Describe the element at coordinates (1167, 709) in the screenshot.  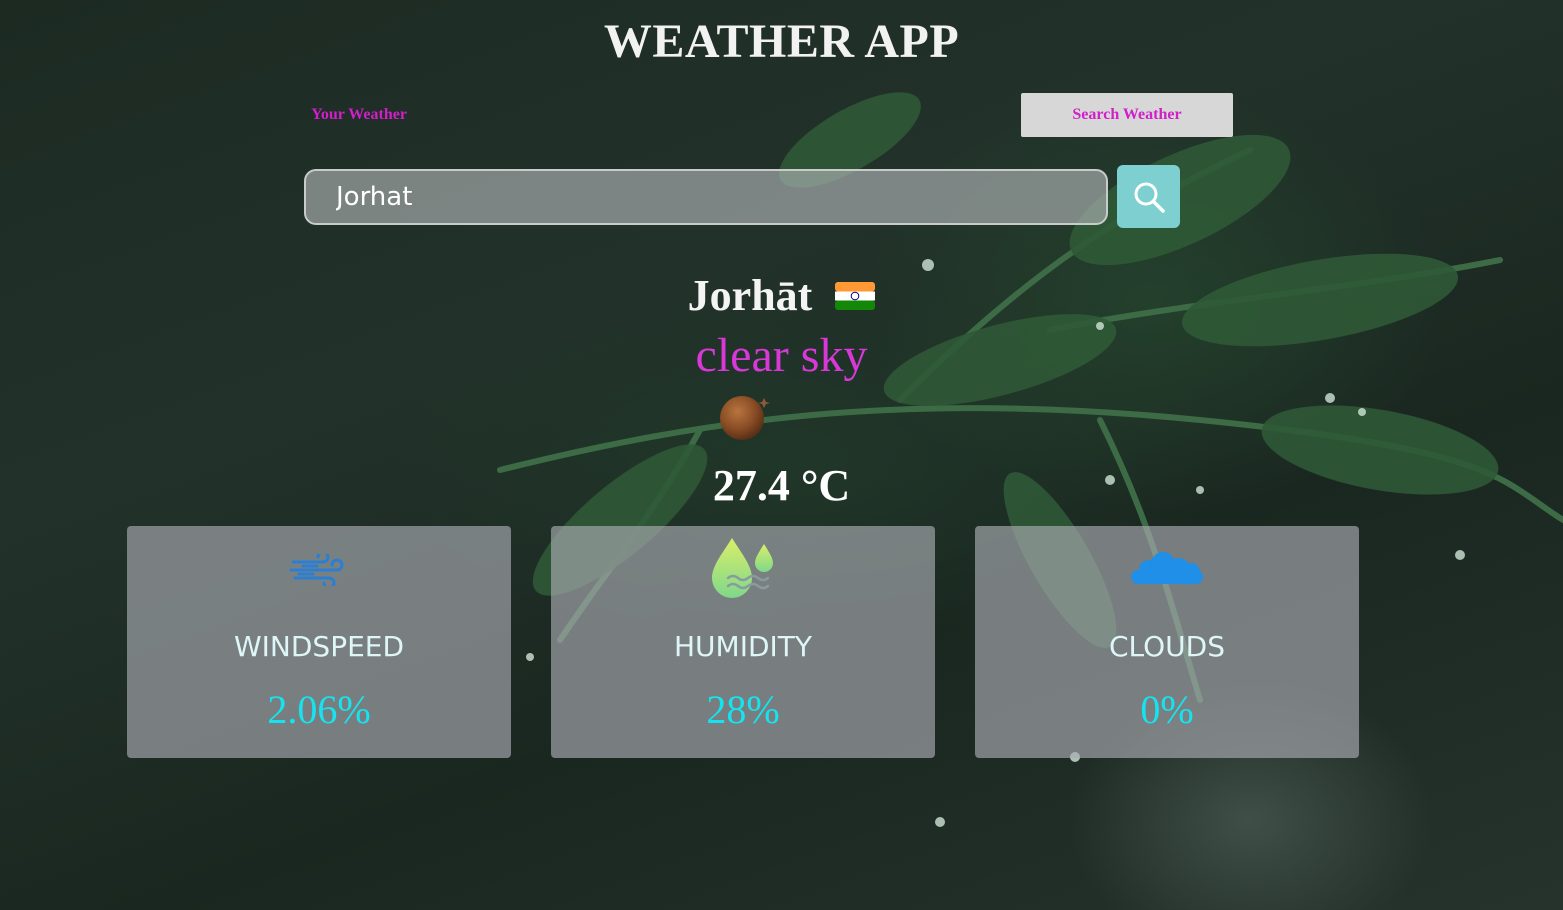
I see `clouds-value: 0%` at that location.